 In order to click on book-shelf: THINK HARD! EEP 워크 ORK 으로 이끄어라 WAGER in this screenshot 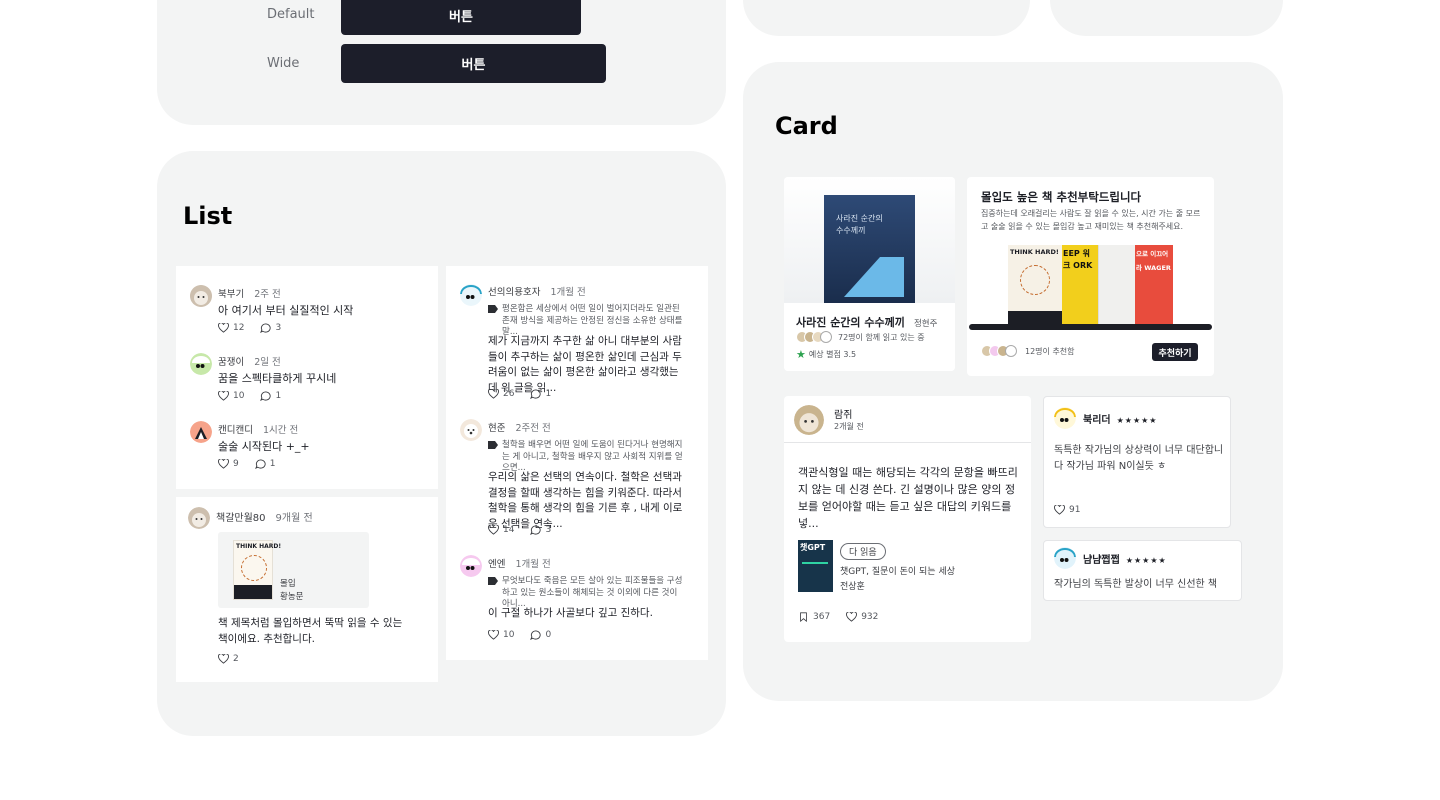, I will do `click(1090, 287)`.